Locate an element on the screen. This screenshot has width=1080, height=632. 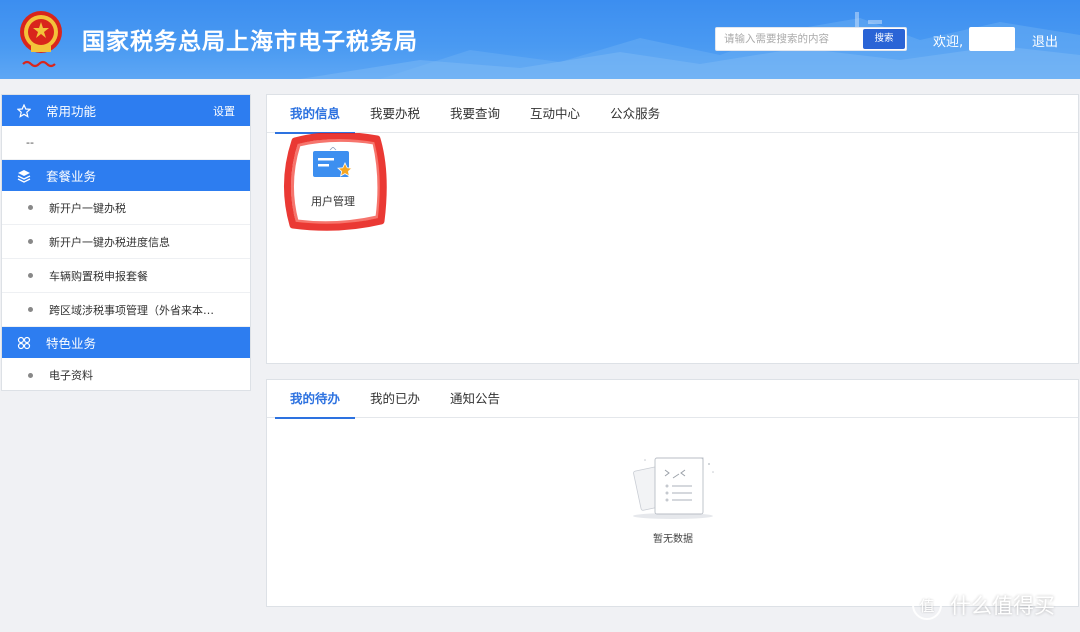
watermark: 值 什么值得买 is located at coordinates (983, 605).